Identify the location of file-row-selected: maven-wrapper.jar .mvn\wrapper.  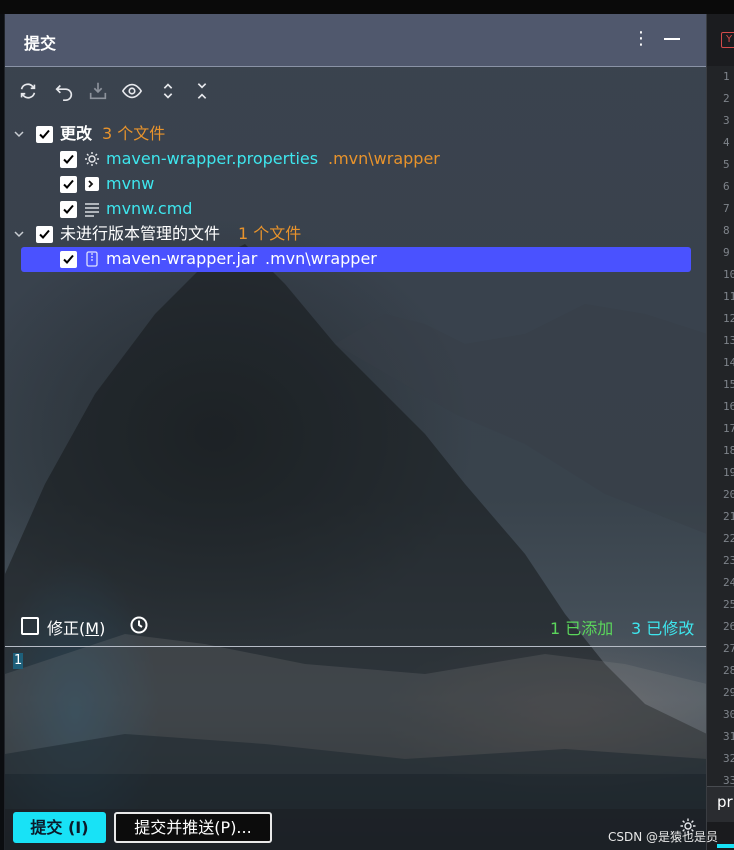
(356, 259).